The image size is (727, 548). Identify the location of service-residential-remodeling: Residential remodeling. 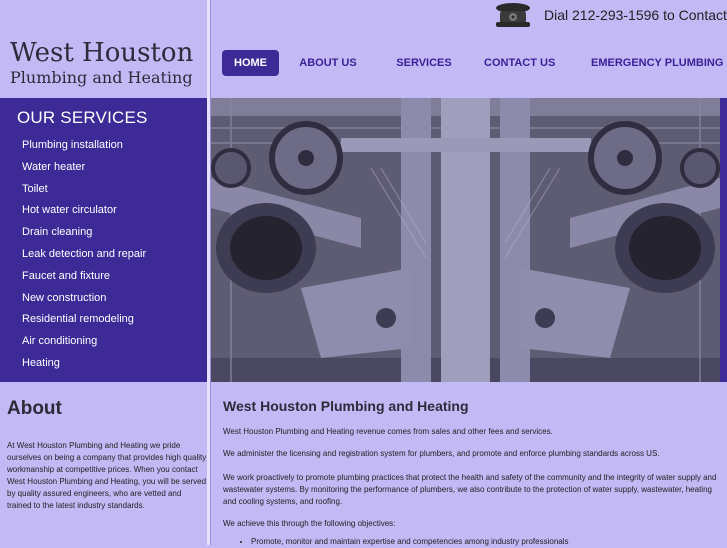
(84, 323).